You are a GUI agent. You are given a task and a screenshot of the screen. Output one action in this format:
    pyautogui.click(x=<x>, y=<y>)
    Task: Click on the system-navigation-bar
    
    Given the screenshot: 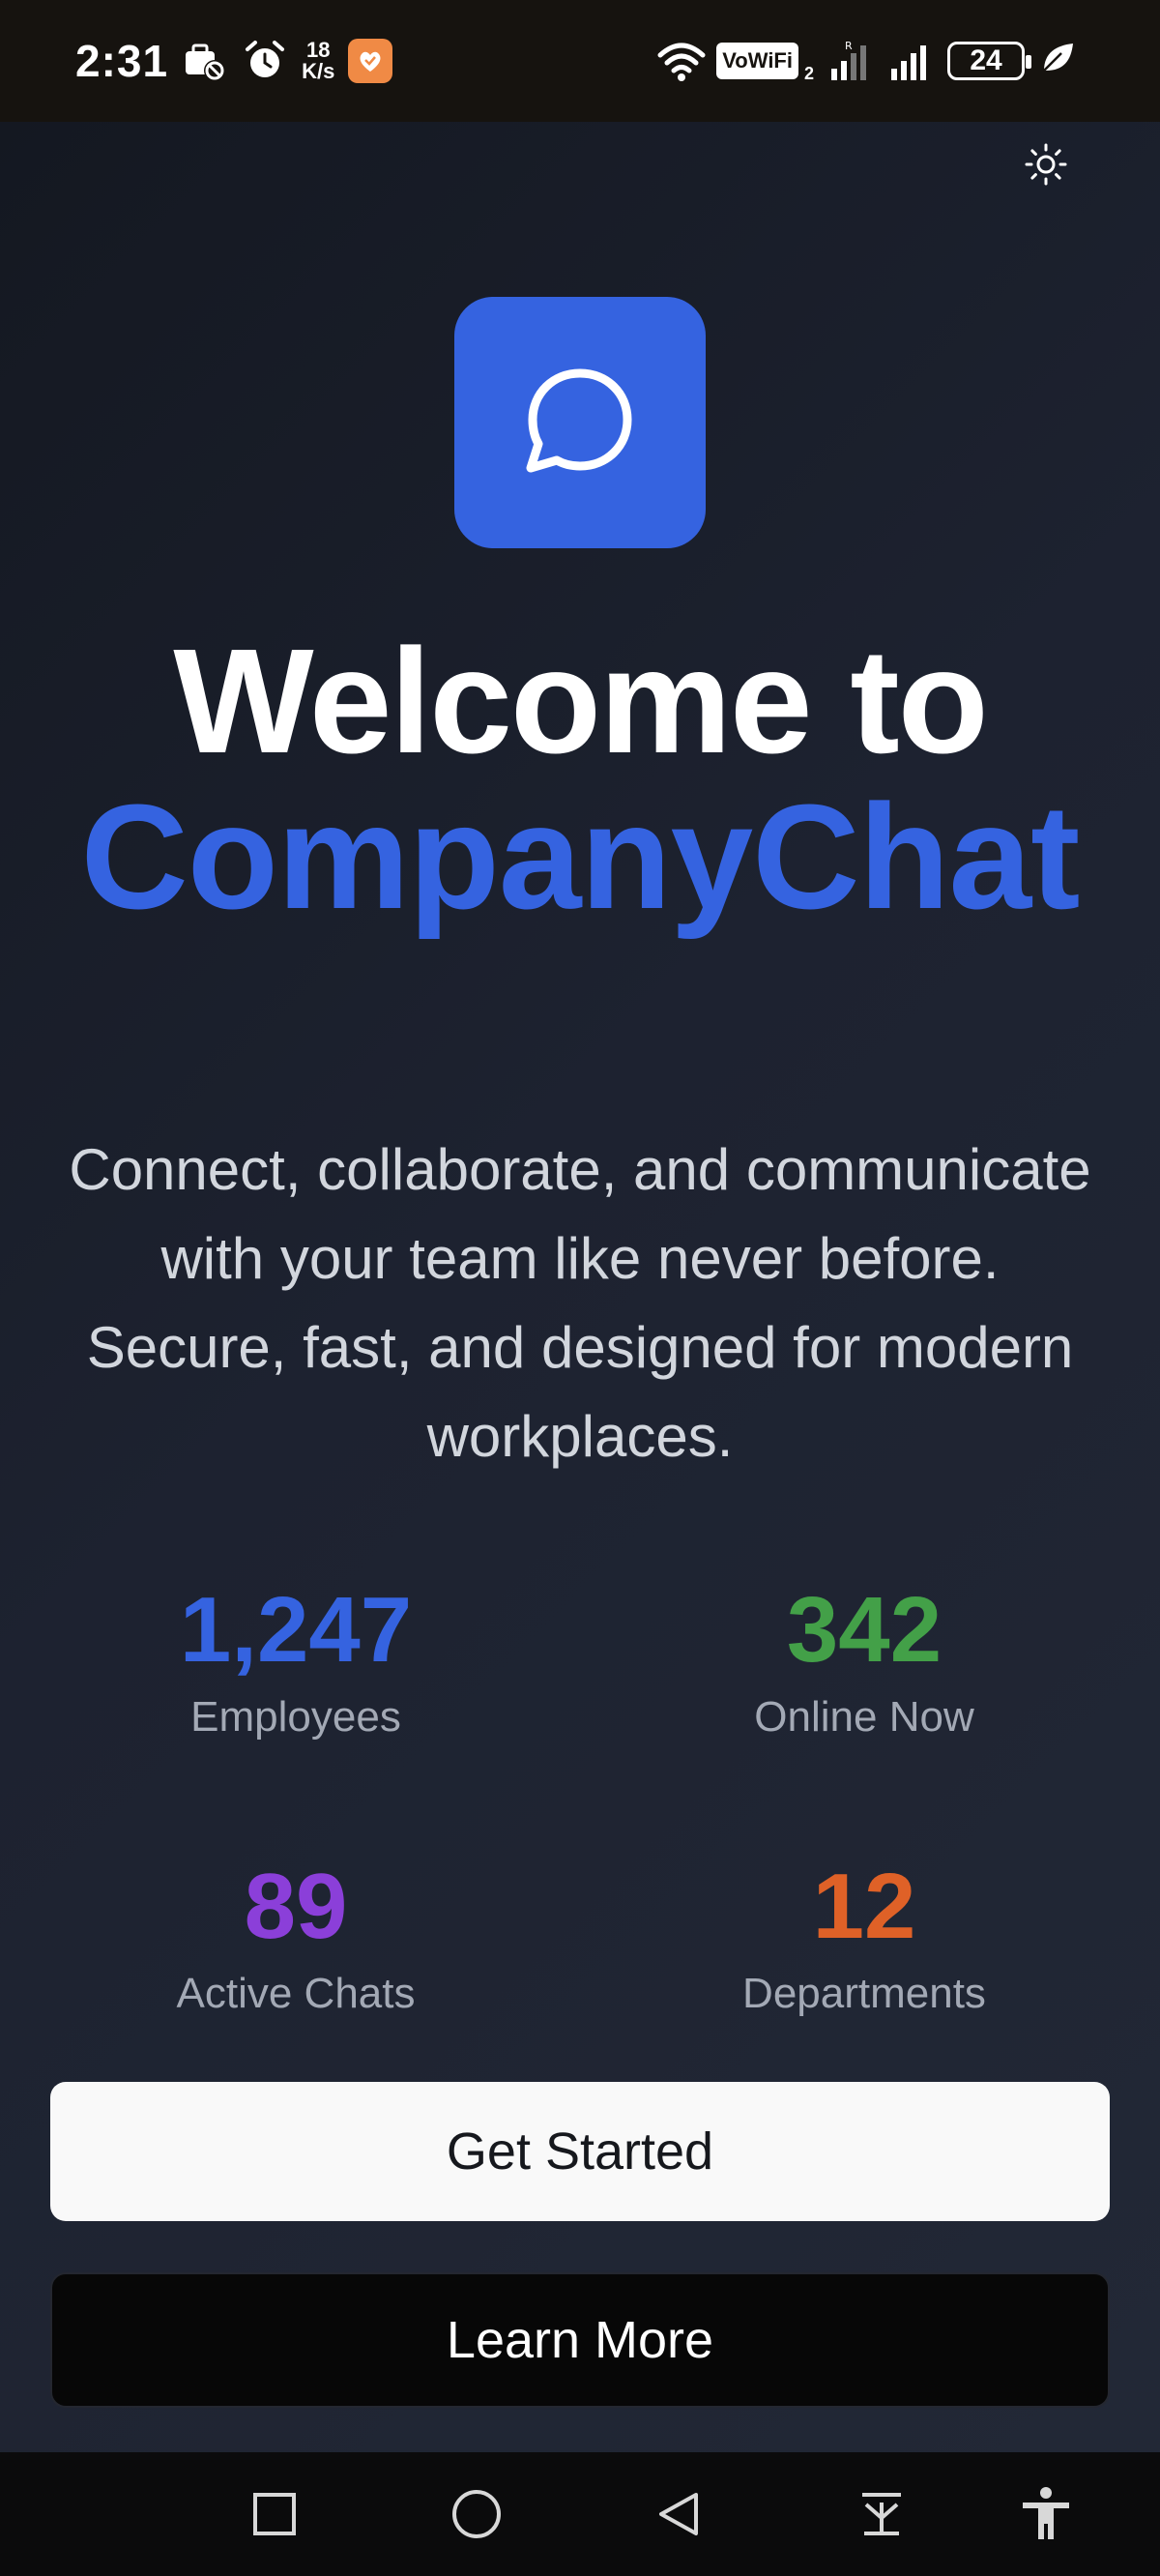 What is the action you would take?
    pyautogui.click(x=580, y=2514)
    